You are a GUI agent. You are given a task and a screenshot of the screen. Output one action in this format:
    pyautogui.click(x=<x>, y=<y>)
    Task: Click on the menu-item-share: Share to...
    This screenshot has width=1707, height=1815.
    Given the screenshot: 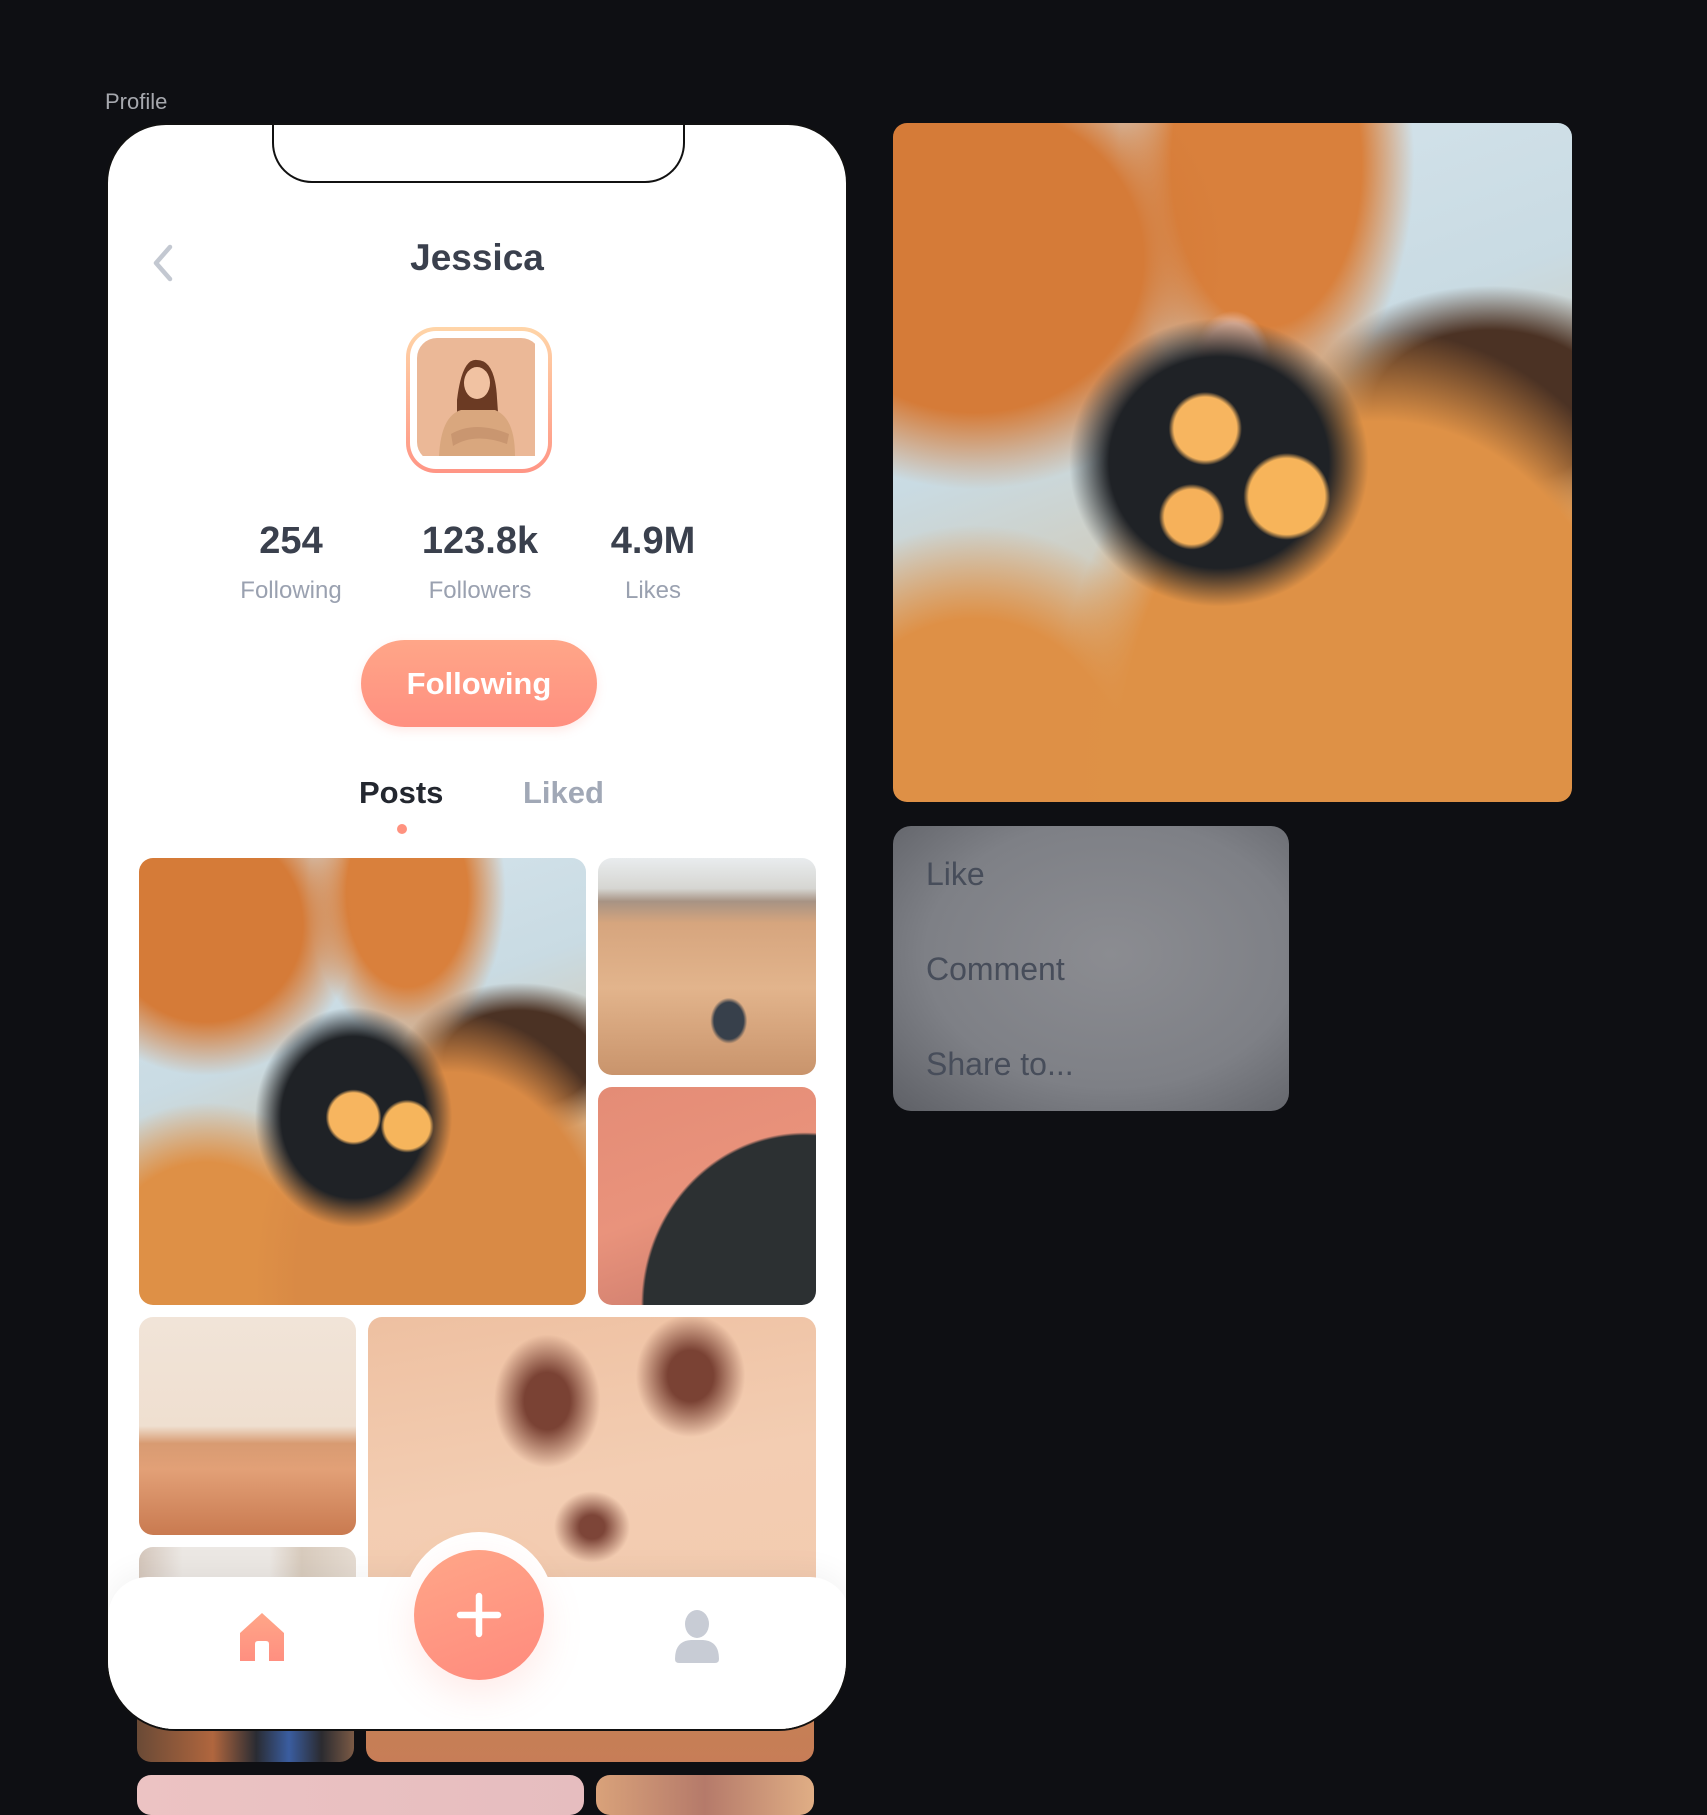 What is the action you would take?
    pyautogui.click(x=1000, y=1064)
    